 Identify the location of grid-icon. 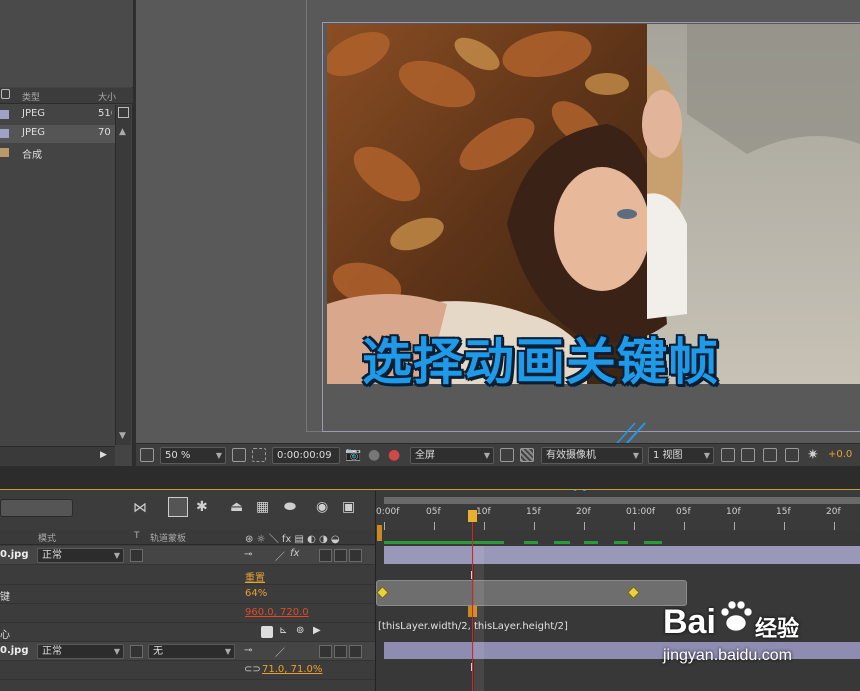
(239, 455).